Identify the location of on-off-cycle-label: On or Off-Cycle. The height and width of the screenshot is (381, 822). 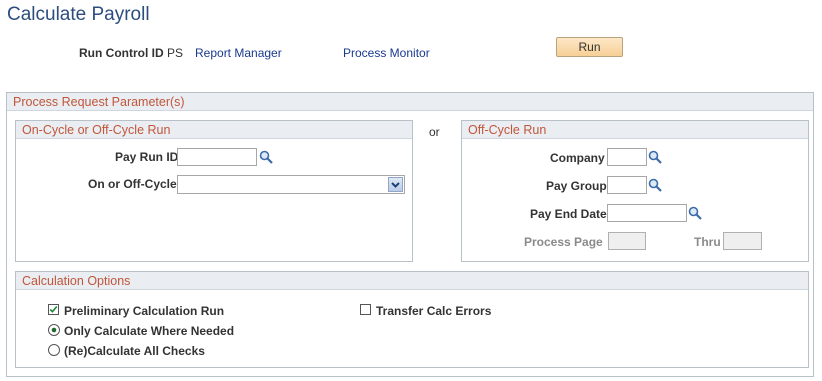
(132, 184).